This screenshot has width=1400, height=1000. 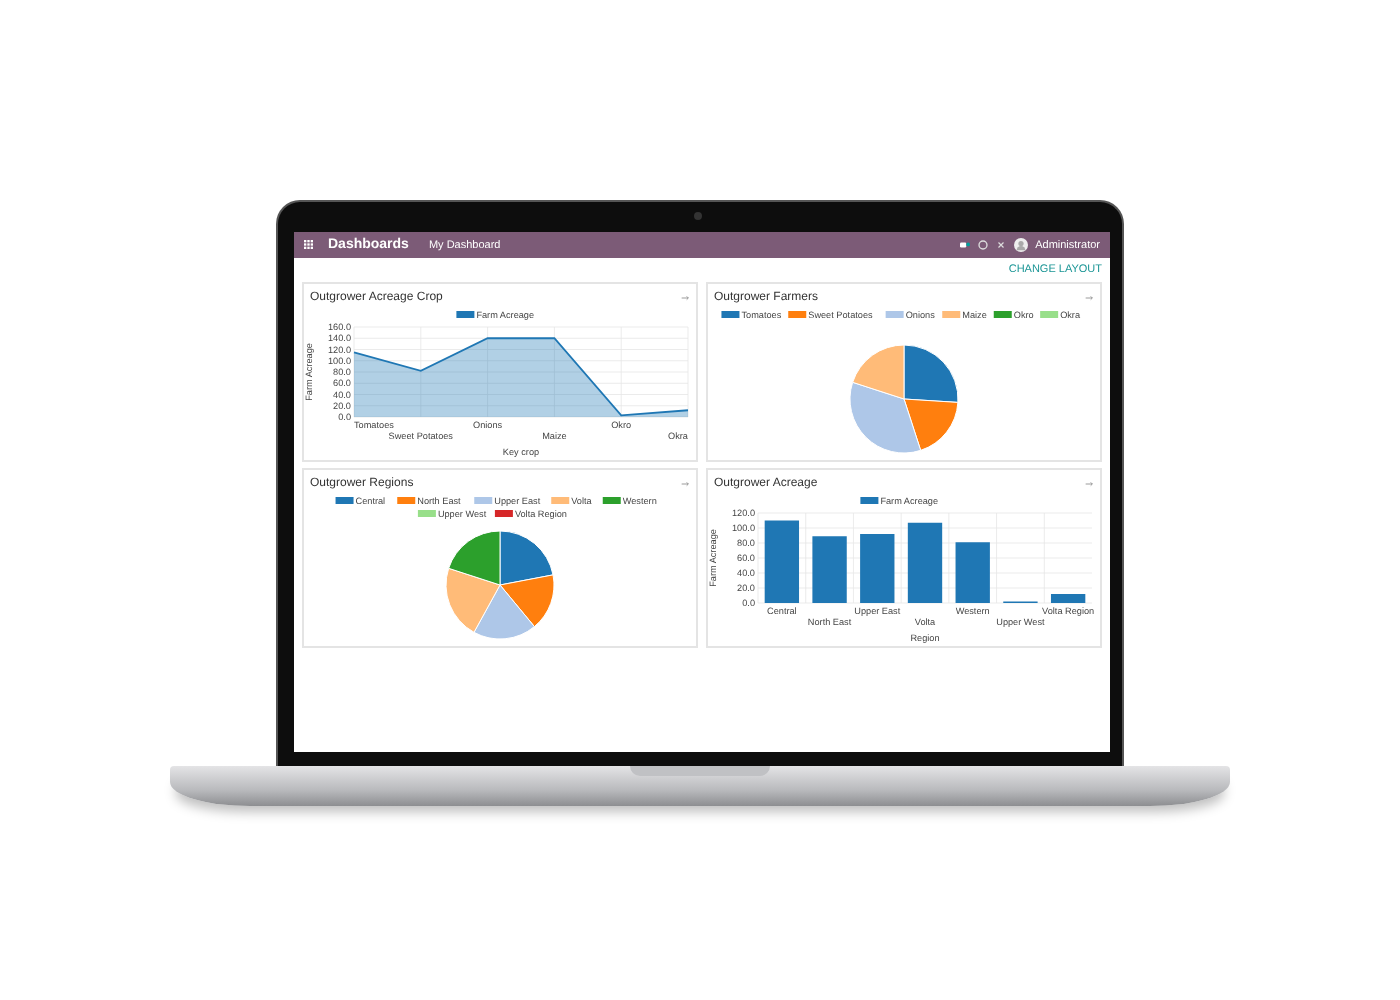 What do you see at coordinates (964, 245) in the screenshot?
I see `chat-icon` at bounding box center [964, 245].